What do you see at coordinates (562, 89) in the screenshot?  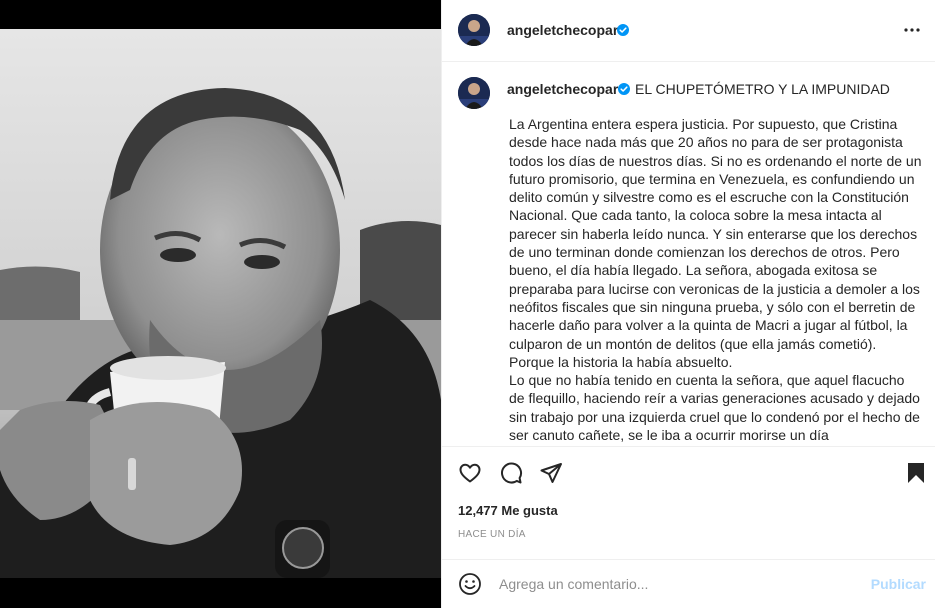 I see `caption-username-link: angeletchecopar` at bounding box center [562, 89].